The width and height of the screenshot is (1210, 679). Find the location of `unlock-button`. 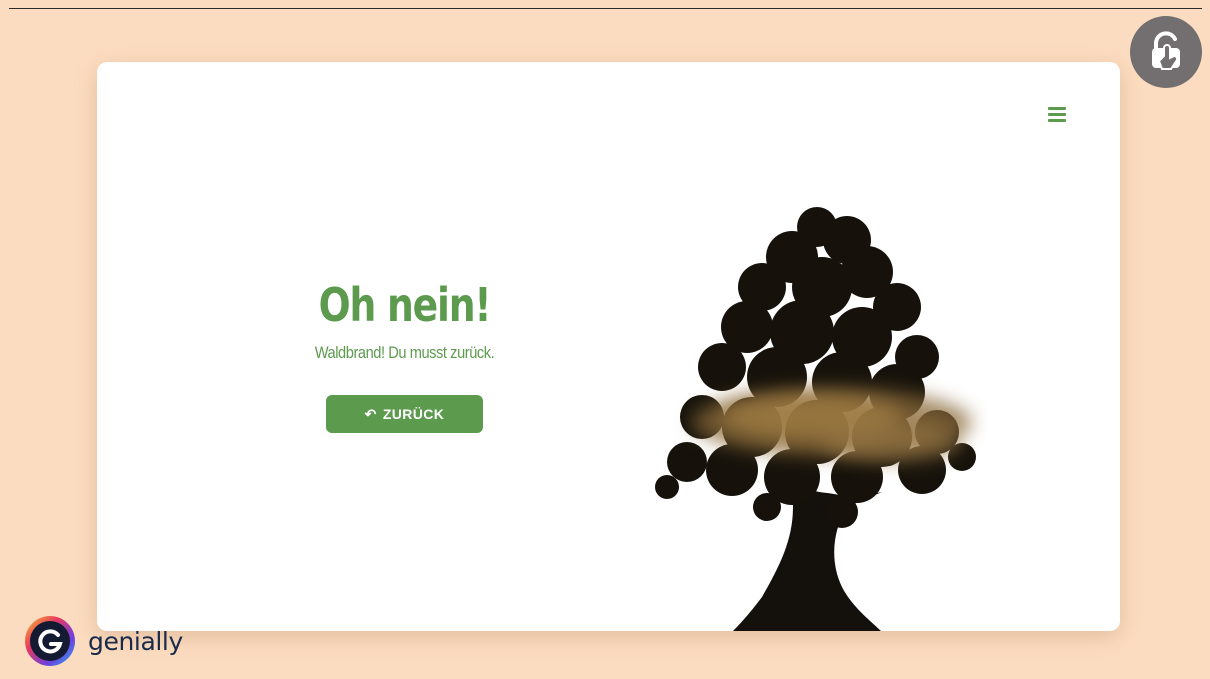

unlock-button is located at coordinates (1166, 52).